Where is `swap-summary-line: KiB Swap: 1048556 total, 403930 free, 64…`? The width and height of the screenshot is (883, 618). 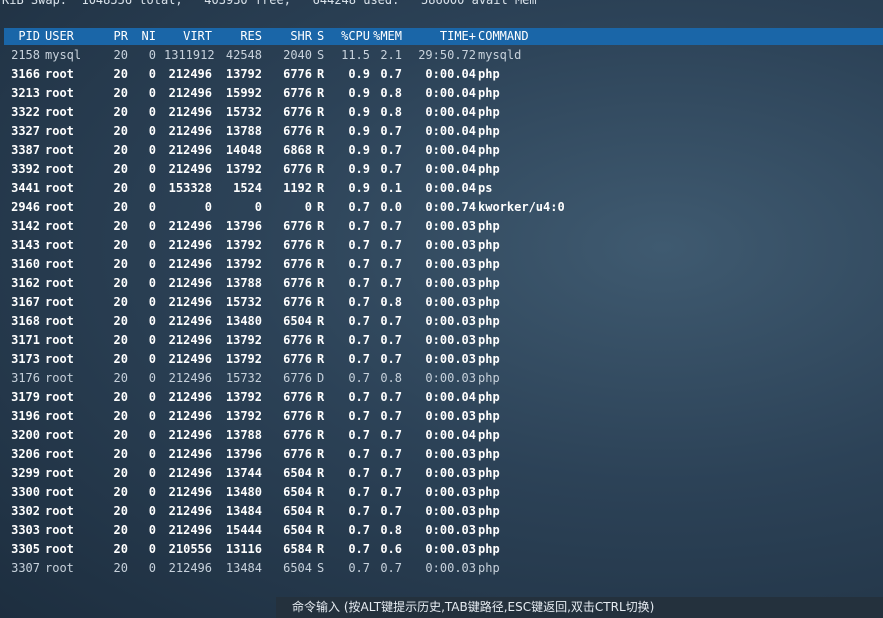 swap-summary-line: KiB Swap: 1048556 total, 403930 free, 64… is located at coordinates (269, 3).